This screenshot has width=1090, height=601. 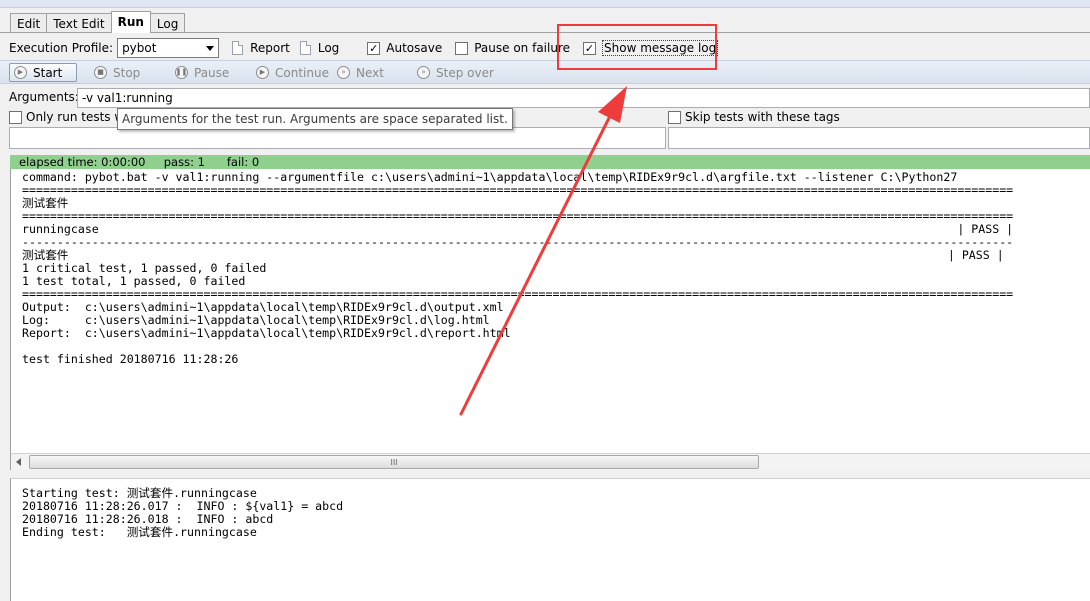 What do you see at coordinates (543, 251) in the screenshot?
I see `annotation-arrow-icon` at bounding box center [543, 251].